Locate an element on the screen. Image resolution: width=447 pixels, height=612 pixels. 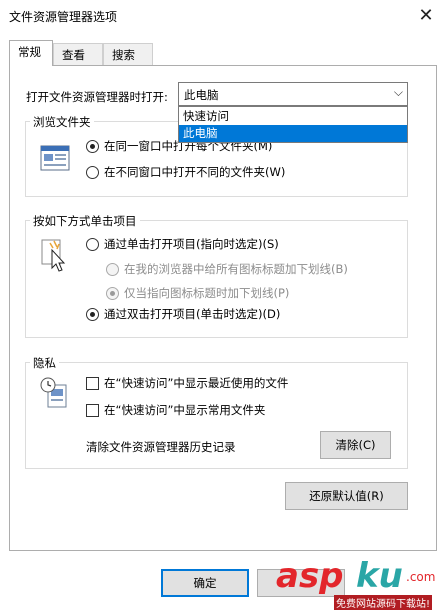
watermark-brand-ku: ku is located at coordinates (379, 576).